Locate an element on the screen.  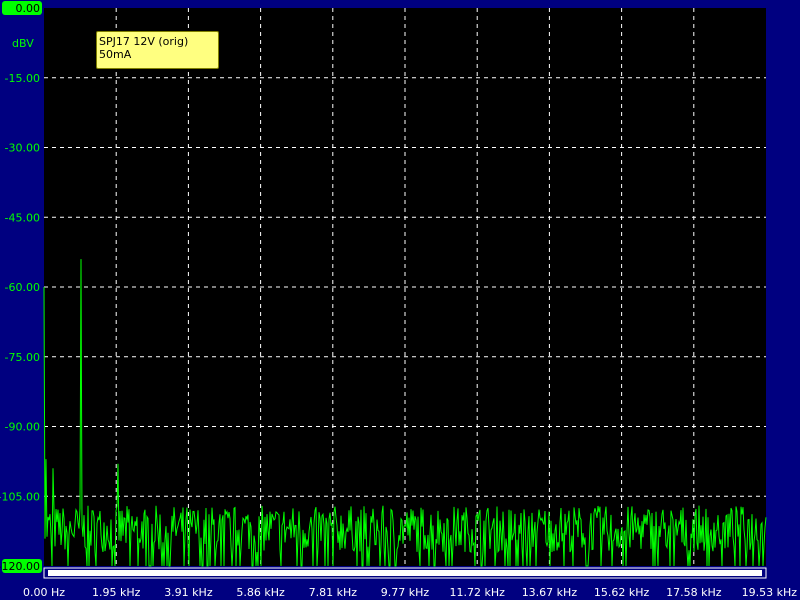
y-tick-label: -75.00 is located at coordinates (22, 357).